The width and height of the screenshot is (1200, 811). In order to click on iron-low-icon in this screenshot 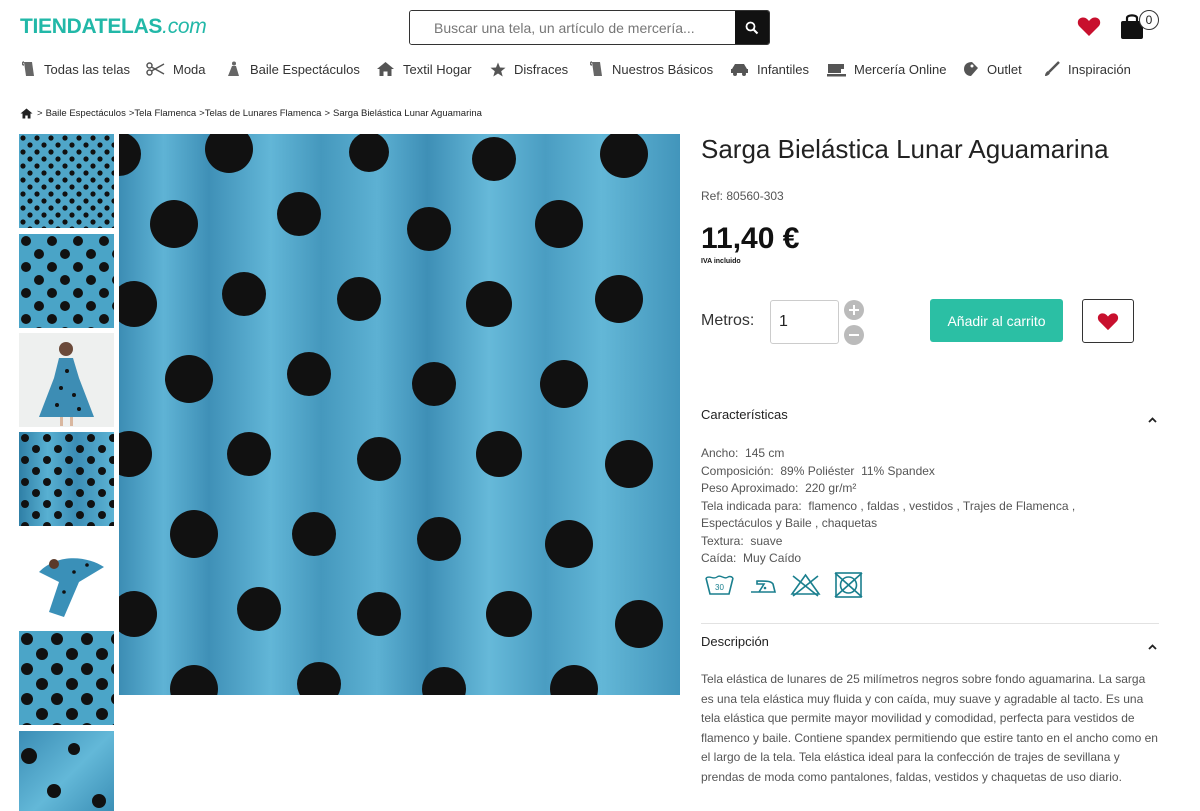, I will do `click(764, 586)`.